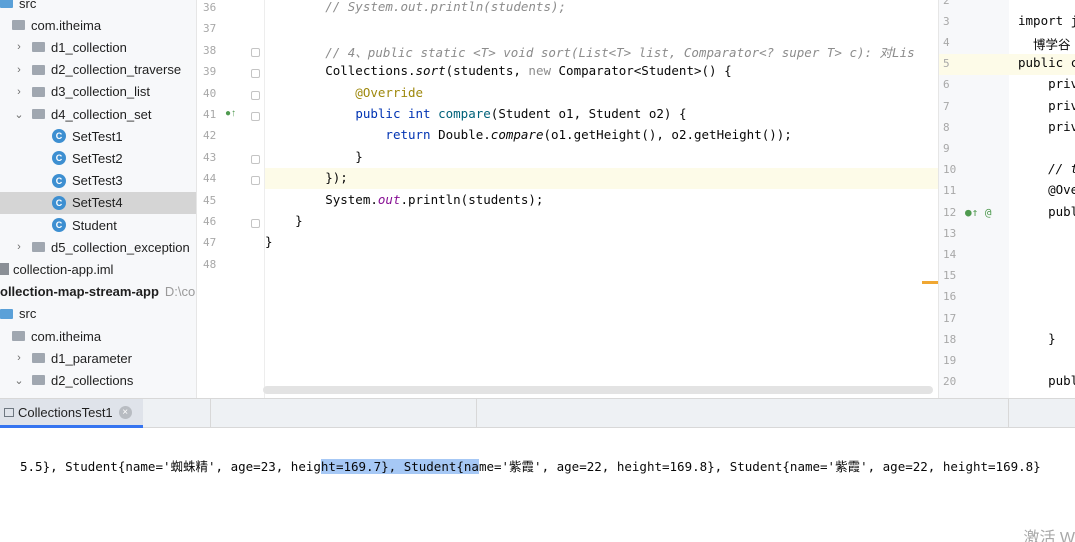  I want to click on tab-collectionstest1: CollectionsTest1 ×, so click(71, 413).